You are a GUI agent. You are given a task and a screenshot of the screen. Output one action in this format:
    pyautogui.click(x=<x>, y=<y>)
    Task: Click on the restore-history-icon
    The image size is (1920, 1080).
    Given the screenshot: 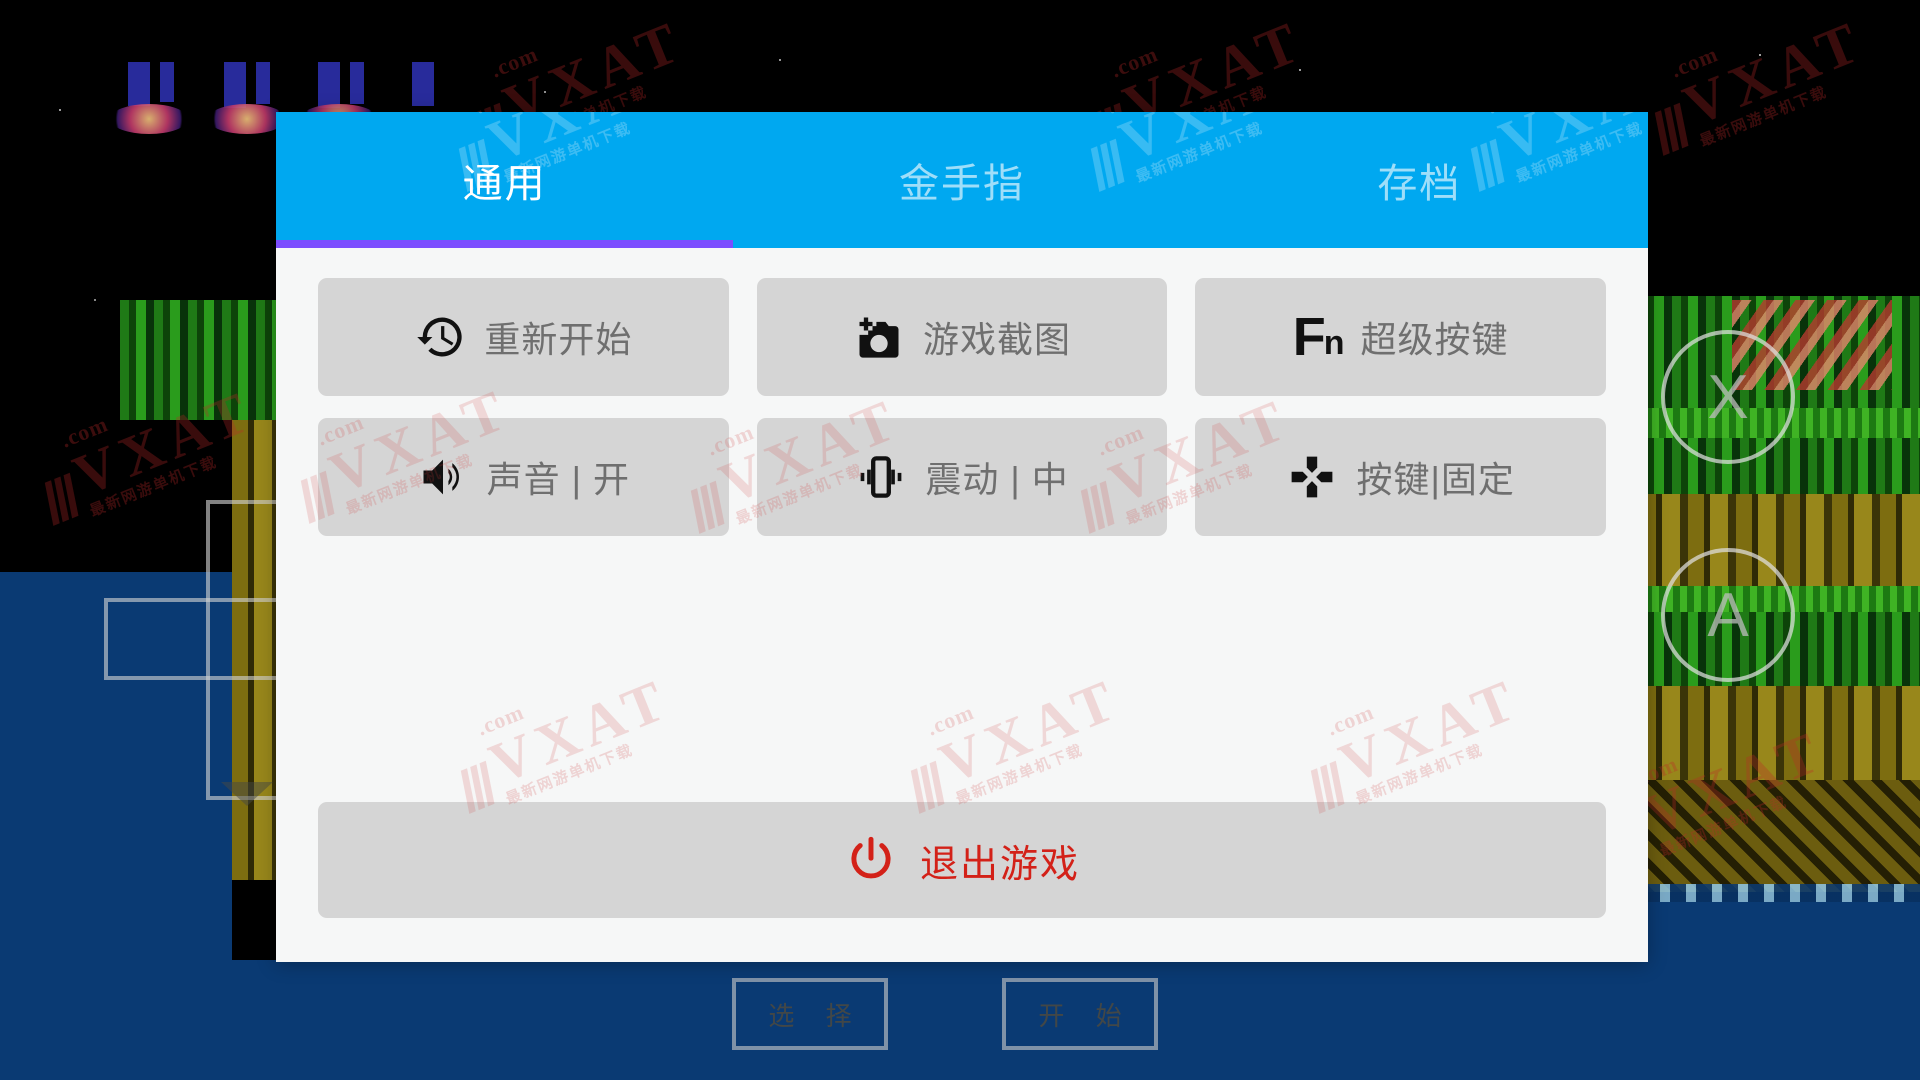 What is the action you would take?
    pyautogui.click(x=440, y=337)
    